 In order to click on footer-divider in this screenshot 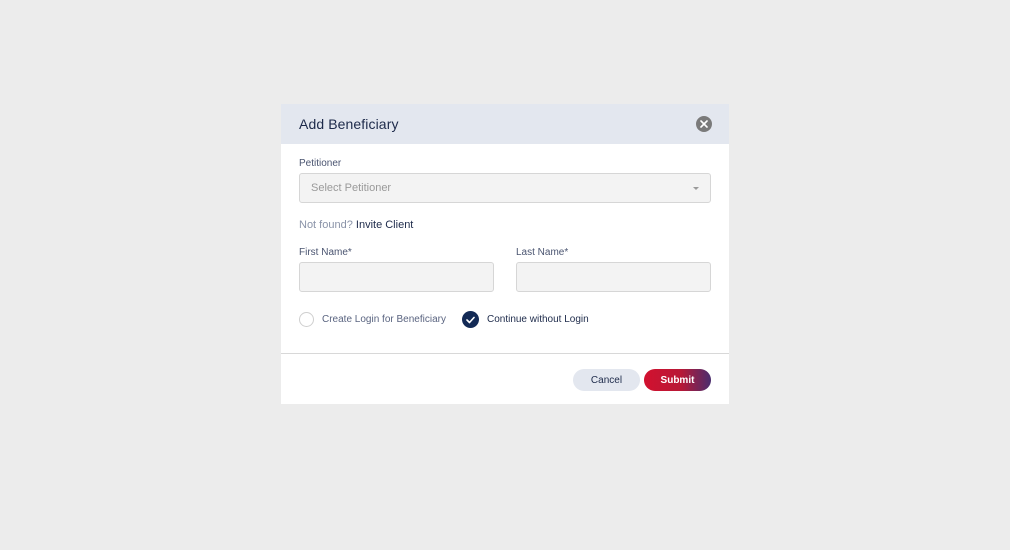, I will do `click(505, 353)`.